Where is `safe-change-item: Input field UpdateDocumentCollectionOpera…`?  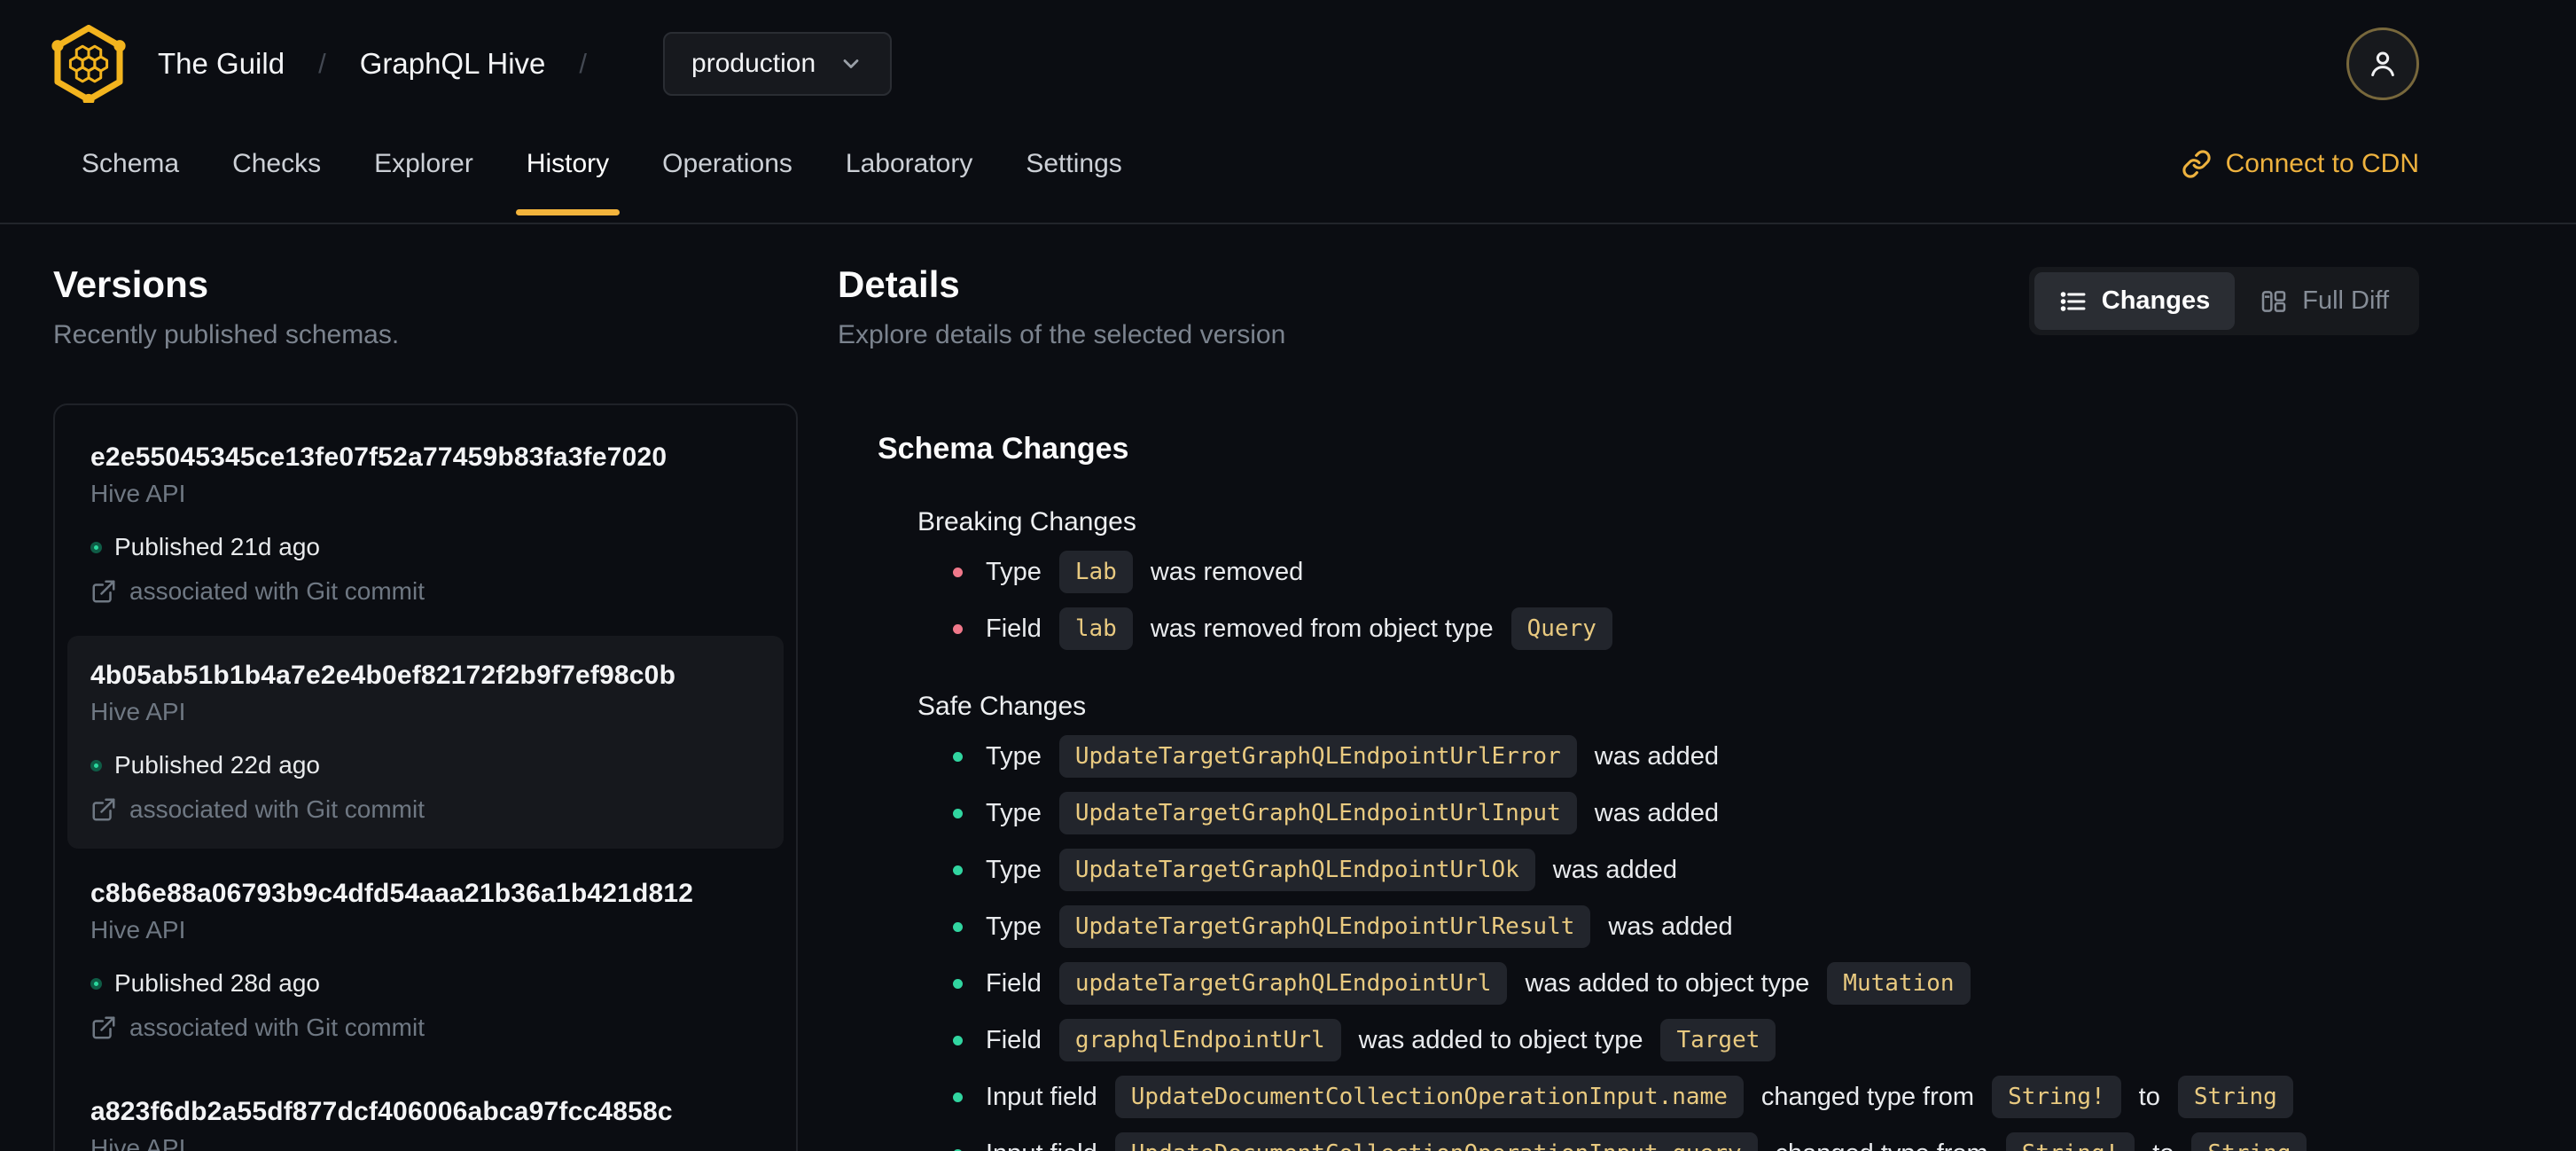 safe-change-item: Input field UpdateDocumentCollectionOpera… is located at coordinates (1686, 1141).